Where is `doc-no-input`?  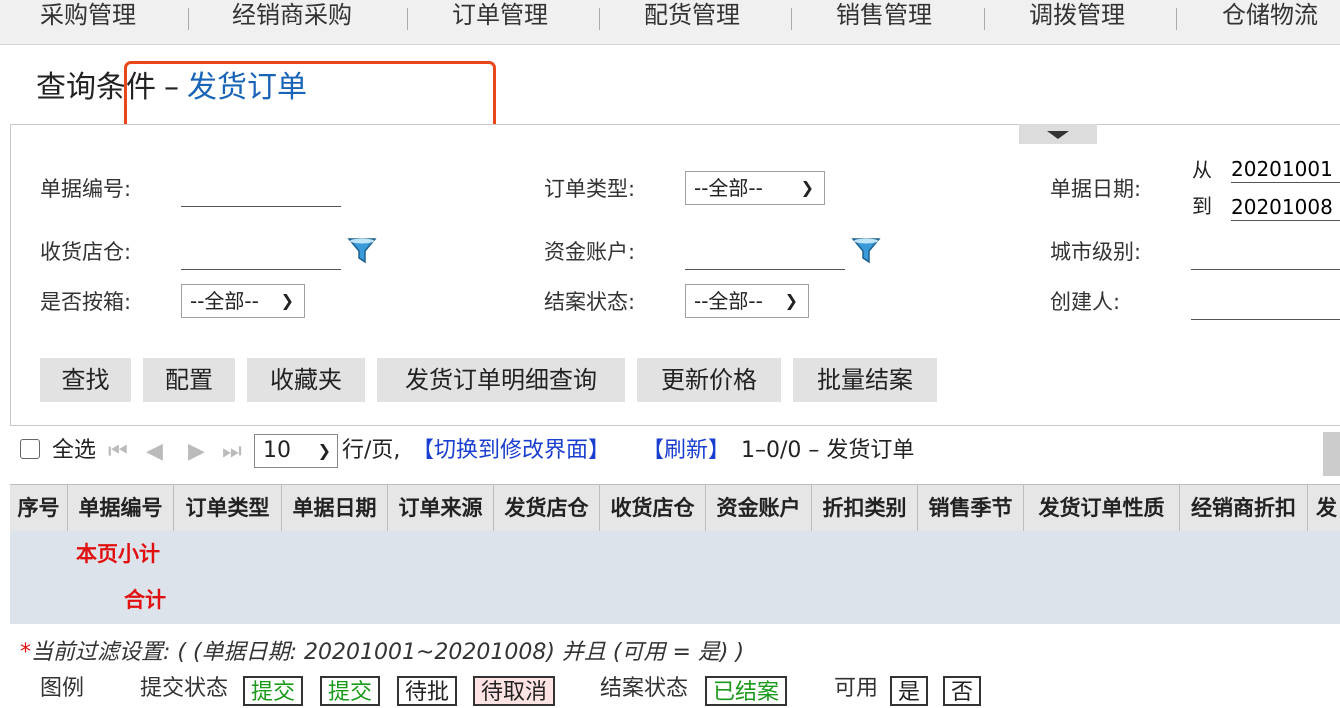 doc-no-input is located at coordinates (261, 193).